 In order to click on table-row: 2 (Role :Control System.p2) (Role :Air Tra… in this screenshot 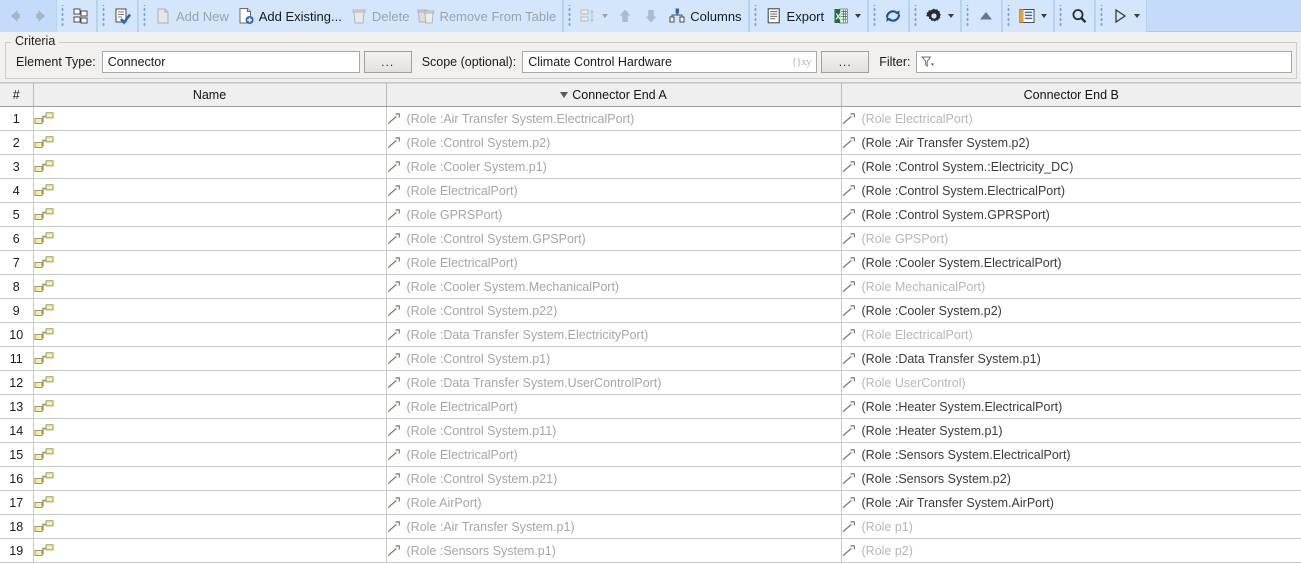, I will do `click(650, 142)`.